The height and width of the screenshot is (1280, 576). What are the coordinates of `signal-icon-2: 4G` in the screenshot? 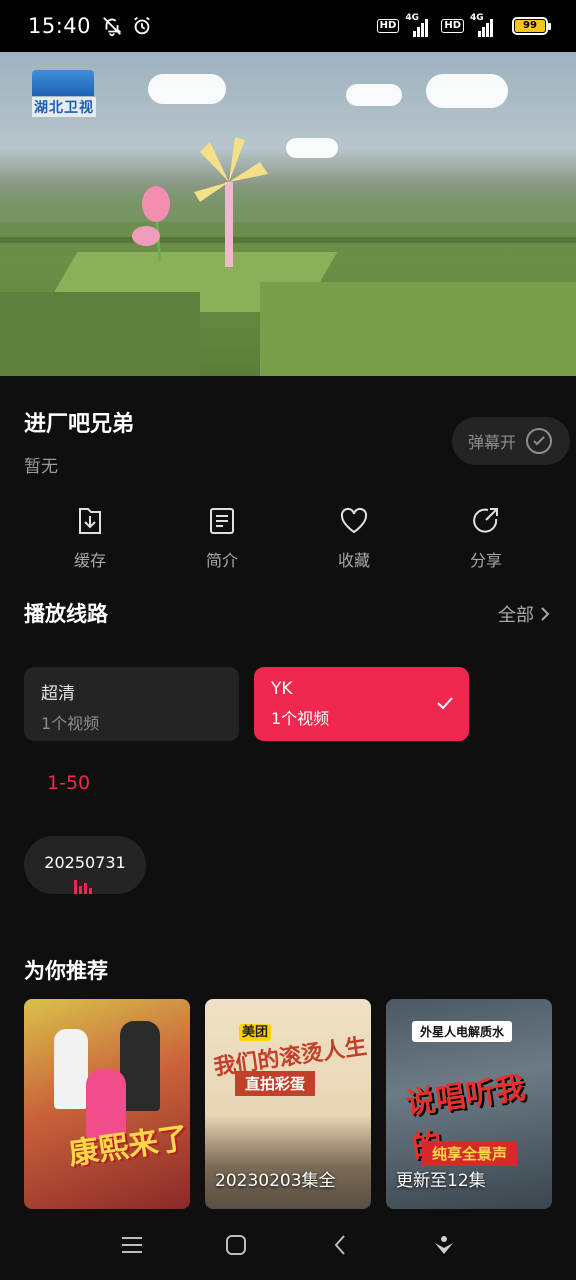 It's located at (485, 25).